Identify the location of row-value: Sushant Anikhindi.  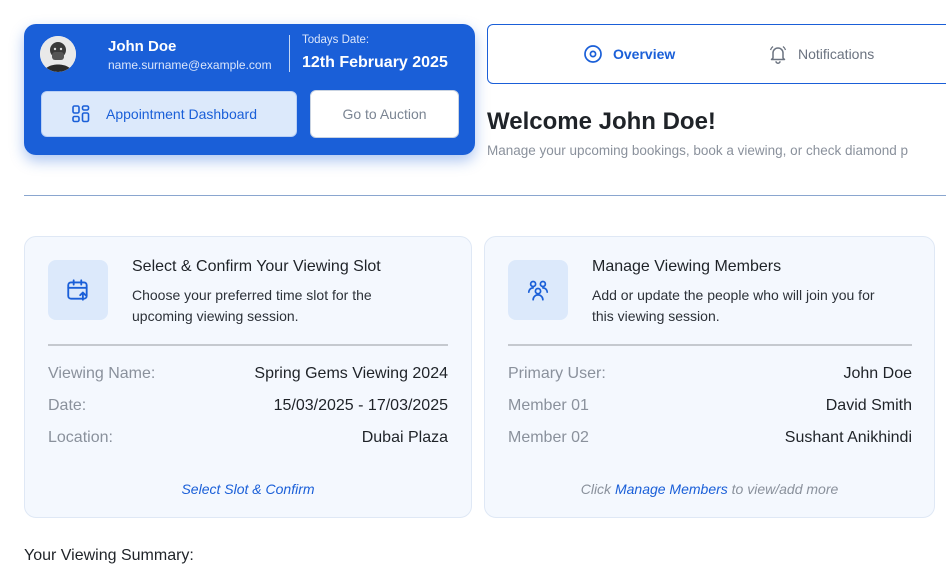
(848, 437).